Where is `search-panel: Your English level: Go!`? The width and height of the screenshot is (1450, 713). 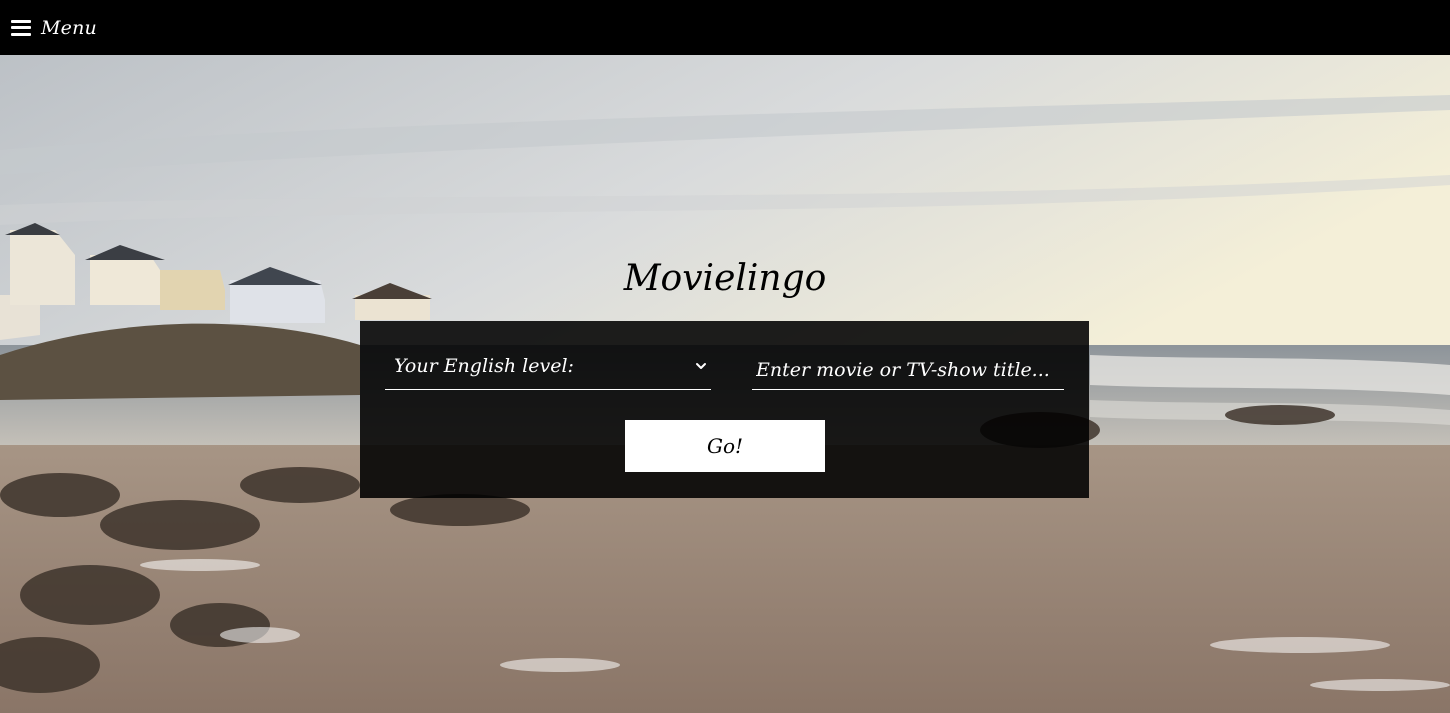
search-panel: Your English level: Go! is located at coordinates (724, 409).